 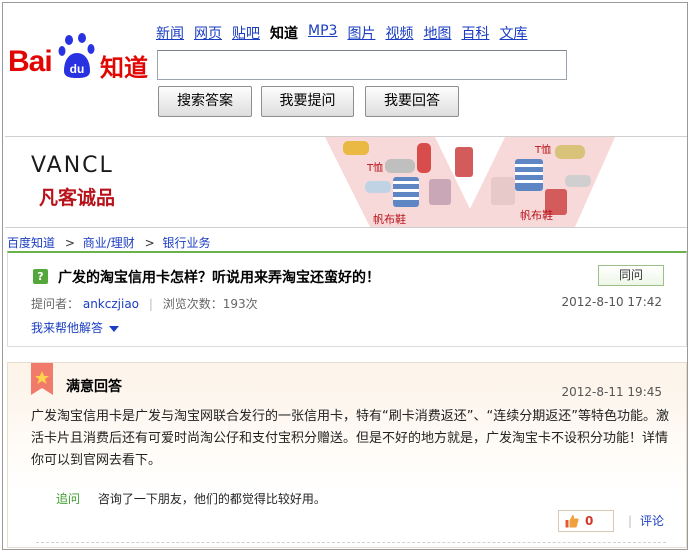 I want to click on question-meta: 提问者： ankczjiao | 浏览次数：193次, so click(x=144, y=303).